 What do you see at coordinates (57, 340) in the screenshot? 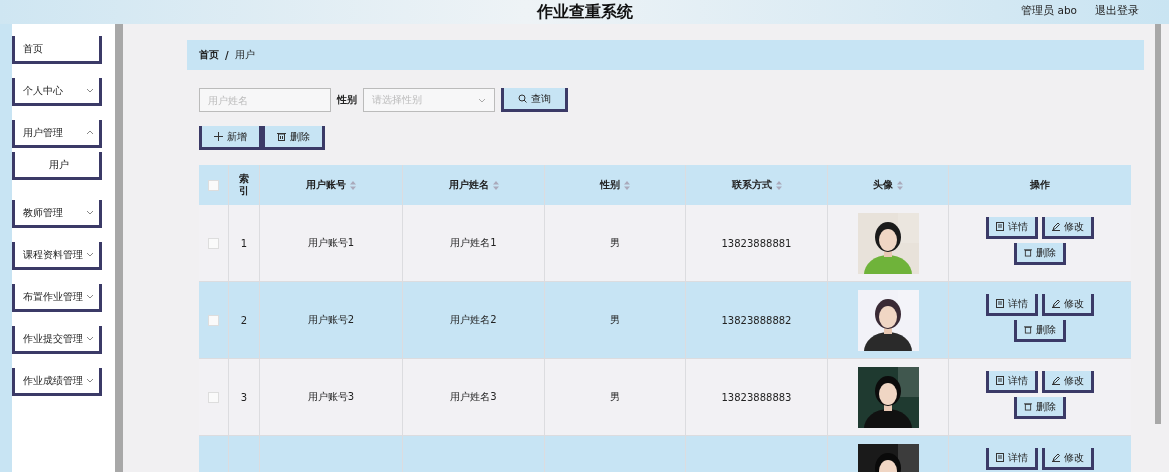
I see `menu-item: 作业提交管理` at bounding box center [57, 340].